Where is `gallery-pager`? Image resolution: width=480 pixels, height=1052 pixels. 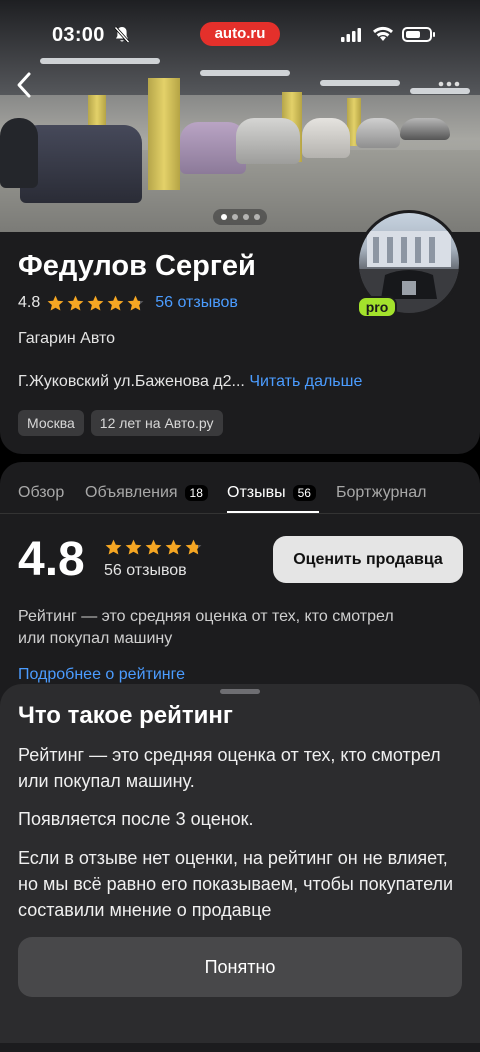 gallery-pager is located at coordinates (240, 217).